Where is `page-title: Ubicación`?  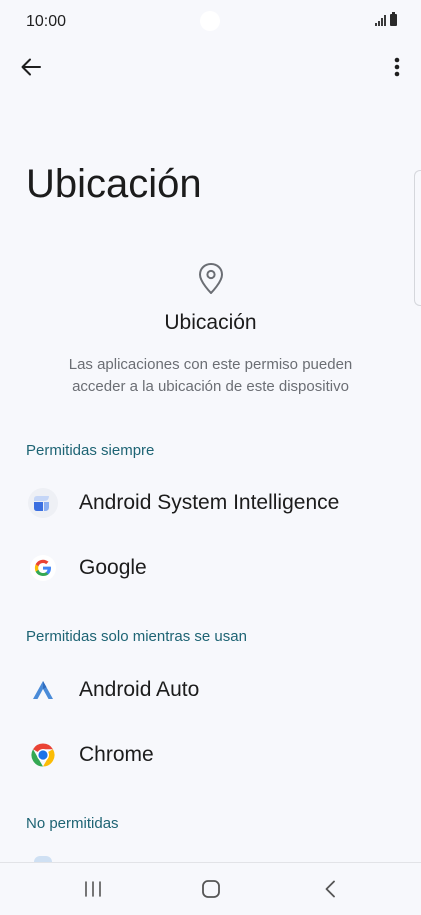 page-title: Ubicación is located at coordinates (114, 184).